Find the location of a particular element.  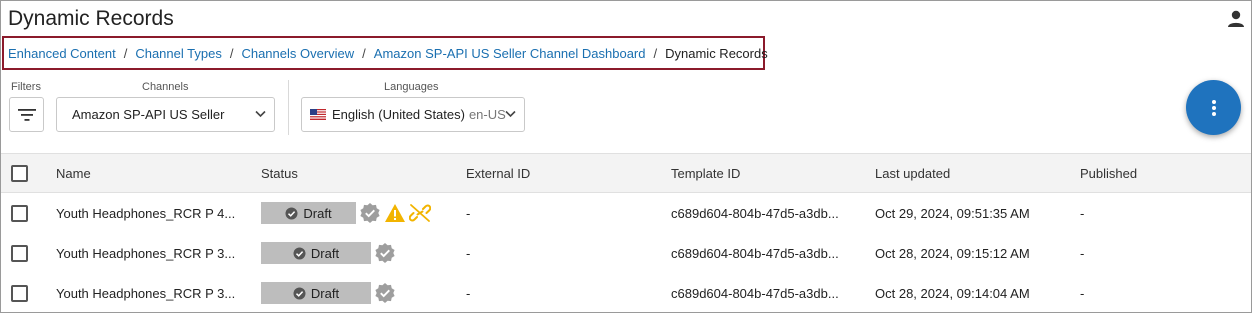

more-vertical-icon is located at coordinates (1213, 107).